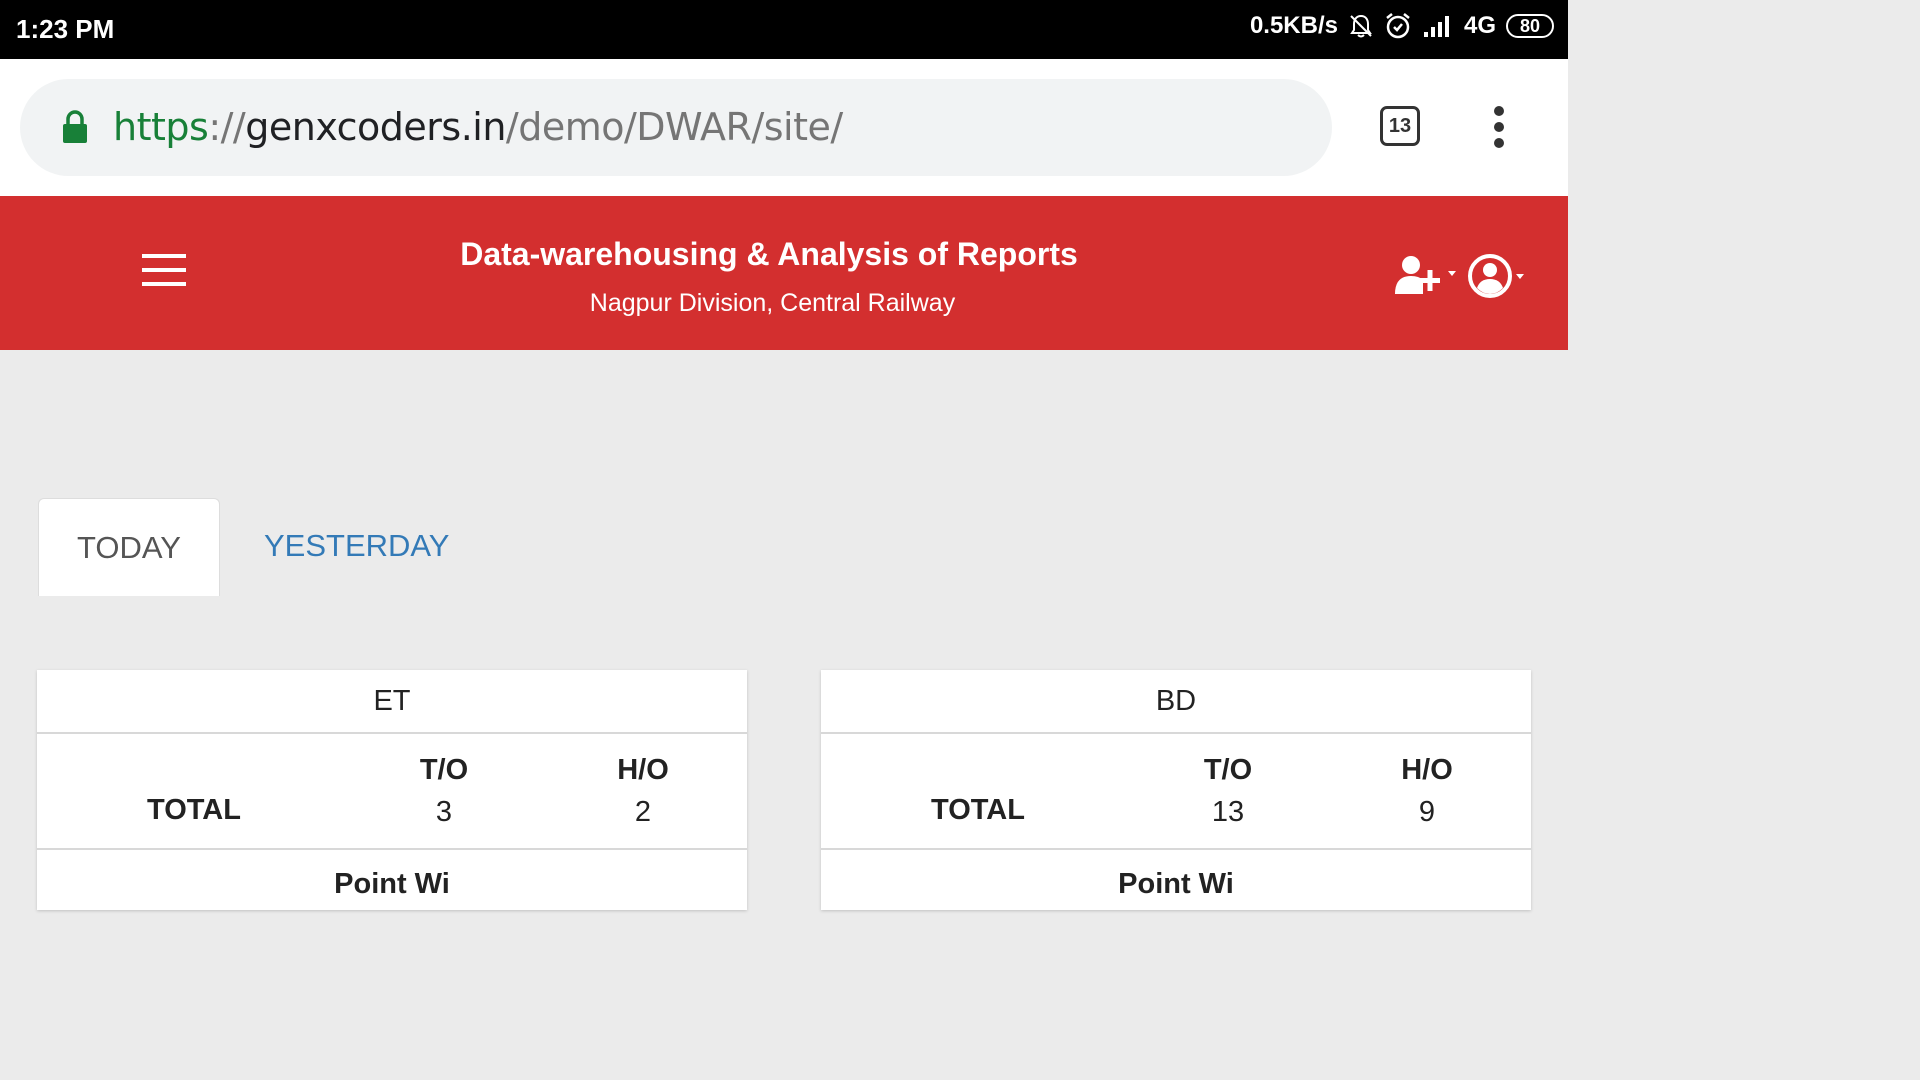 This screenshot has width=1920, height=1080. What do you see at coordinates (161, 127) in the screenshot?
I see `url-scheme: https` at bounding box center [161, 127].